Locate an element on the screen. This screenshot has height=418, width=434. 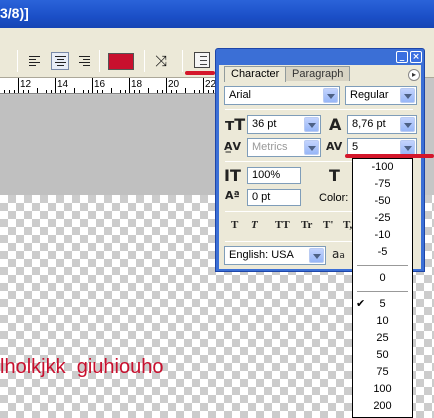
ruler-label: 20 is located at coordinates (174, 84).